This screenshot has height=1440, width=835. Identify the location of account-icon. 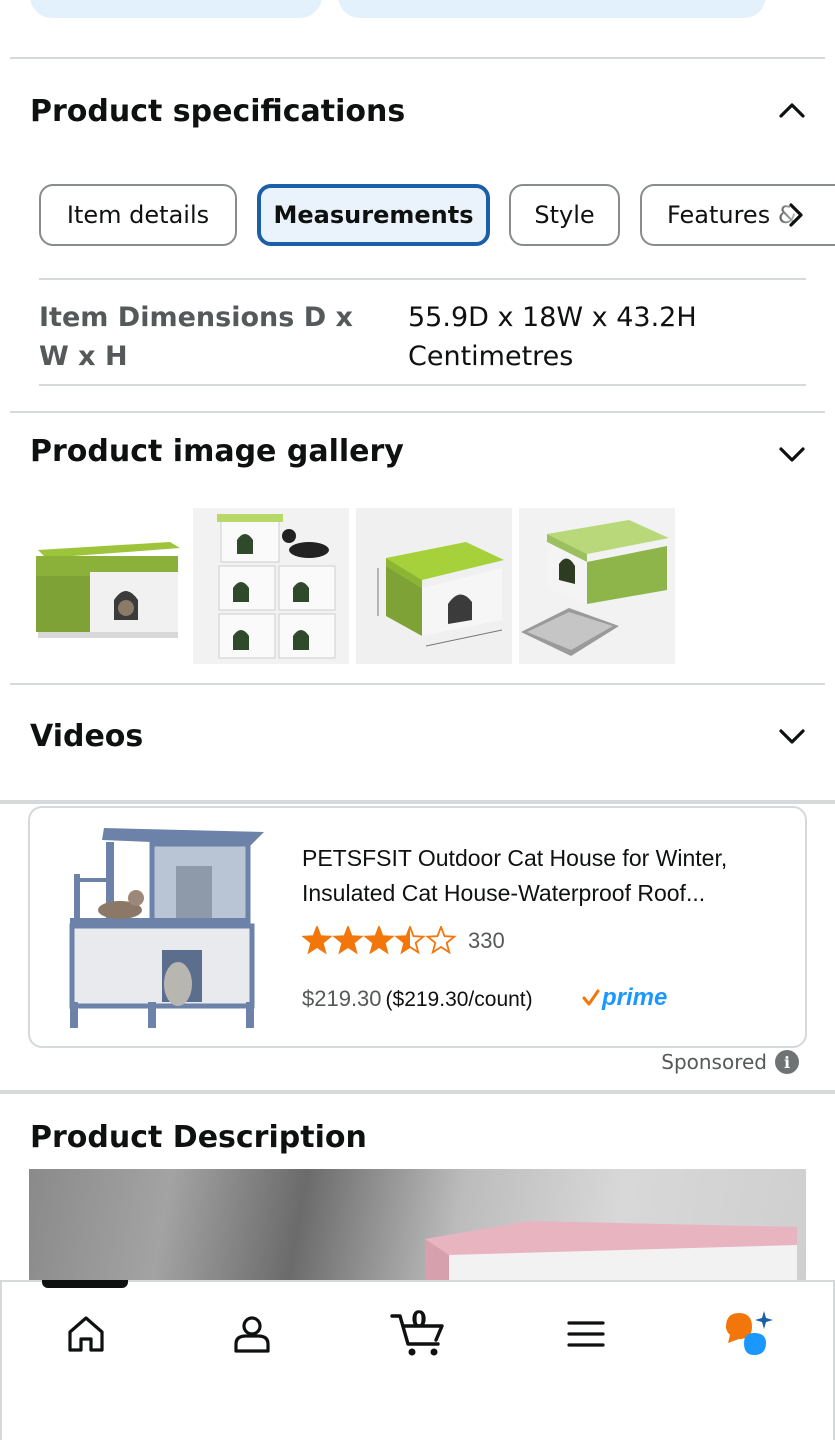
(252, 1334).